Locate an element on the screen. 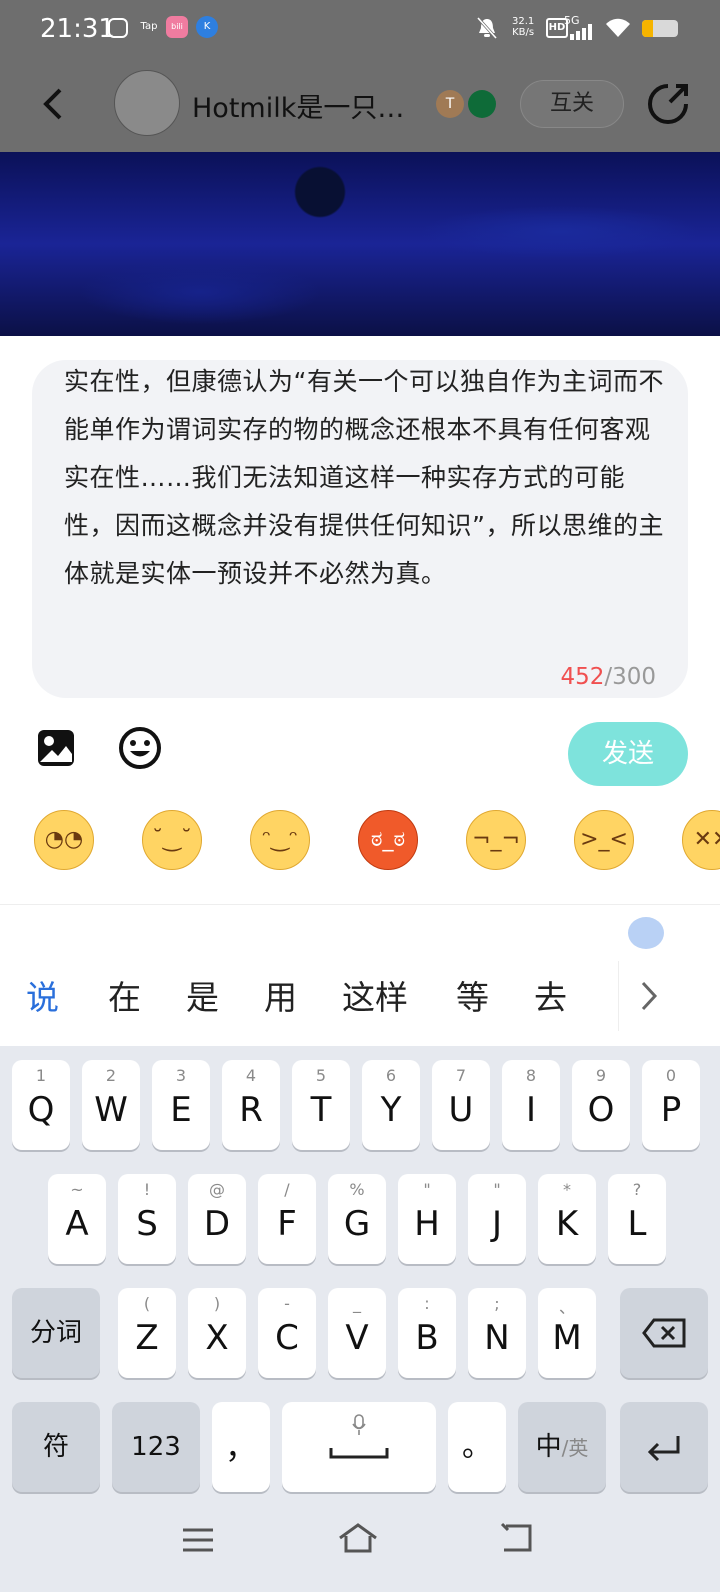 The height and width of the screenshot is (1592, 720). menu-button is located at coordinates (198, 1544).